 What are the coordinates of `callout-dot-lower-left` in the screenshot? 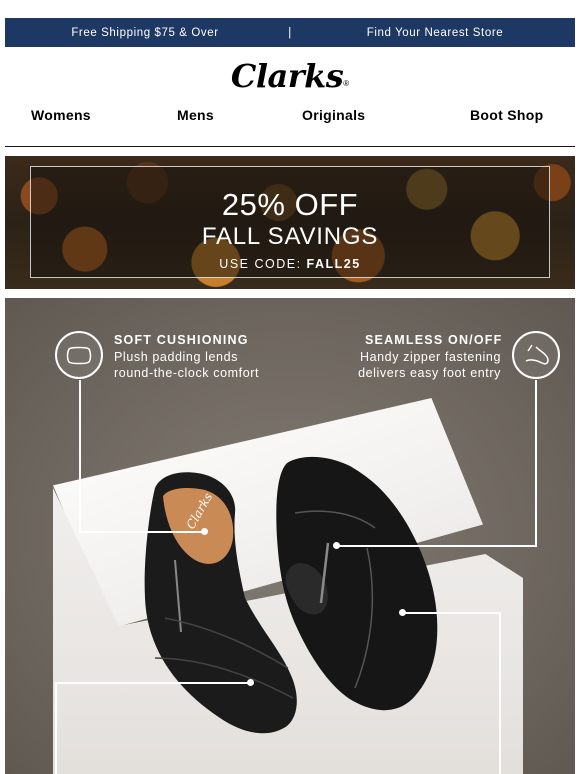 It's located at (250, 682).